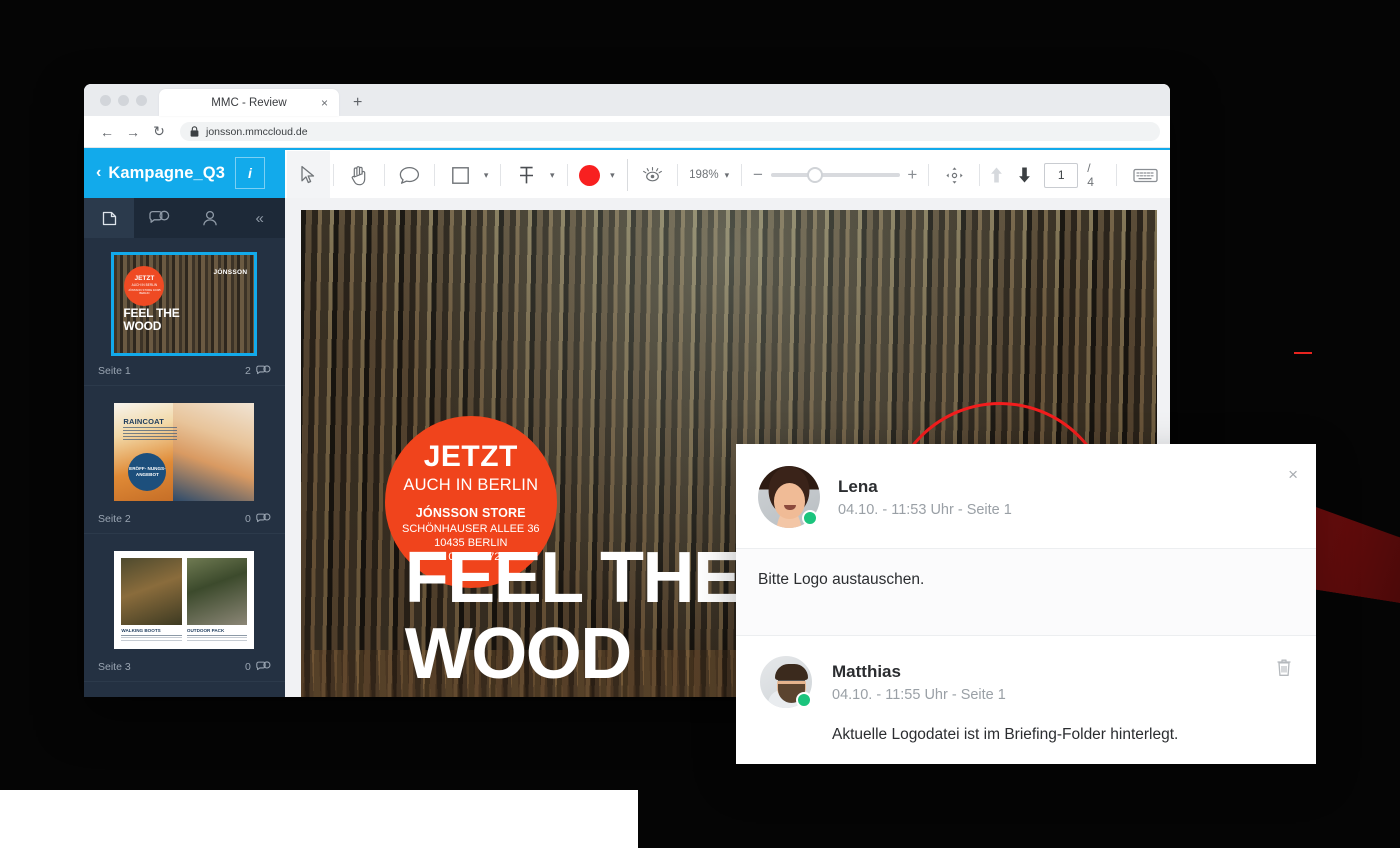  Describe the element at coordinates (1026, 592) in the screenshot. I see `comment-text: Bitte Logo austauschen.` at that location.